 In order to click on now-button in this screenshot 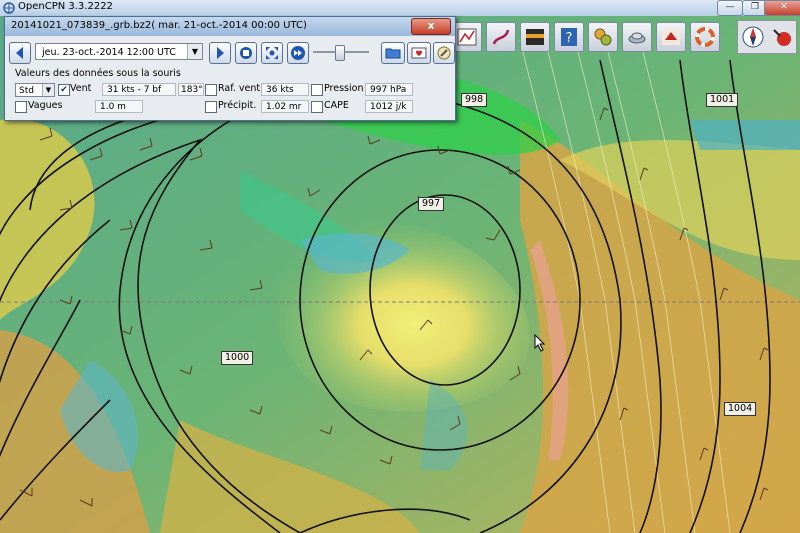, I will do `click(246, 53)`.